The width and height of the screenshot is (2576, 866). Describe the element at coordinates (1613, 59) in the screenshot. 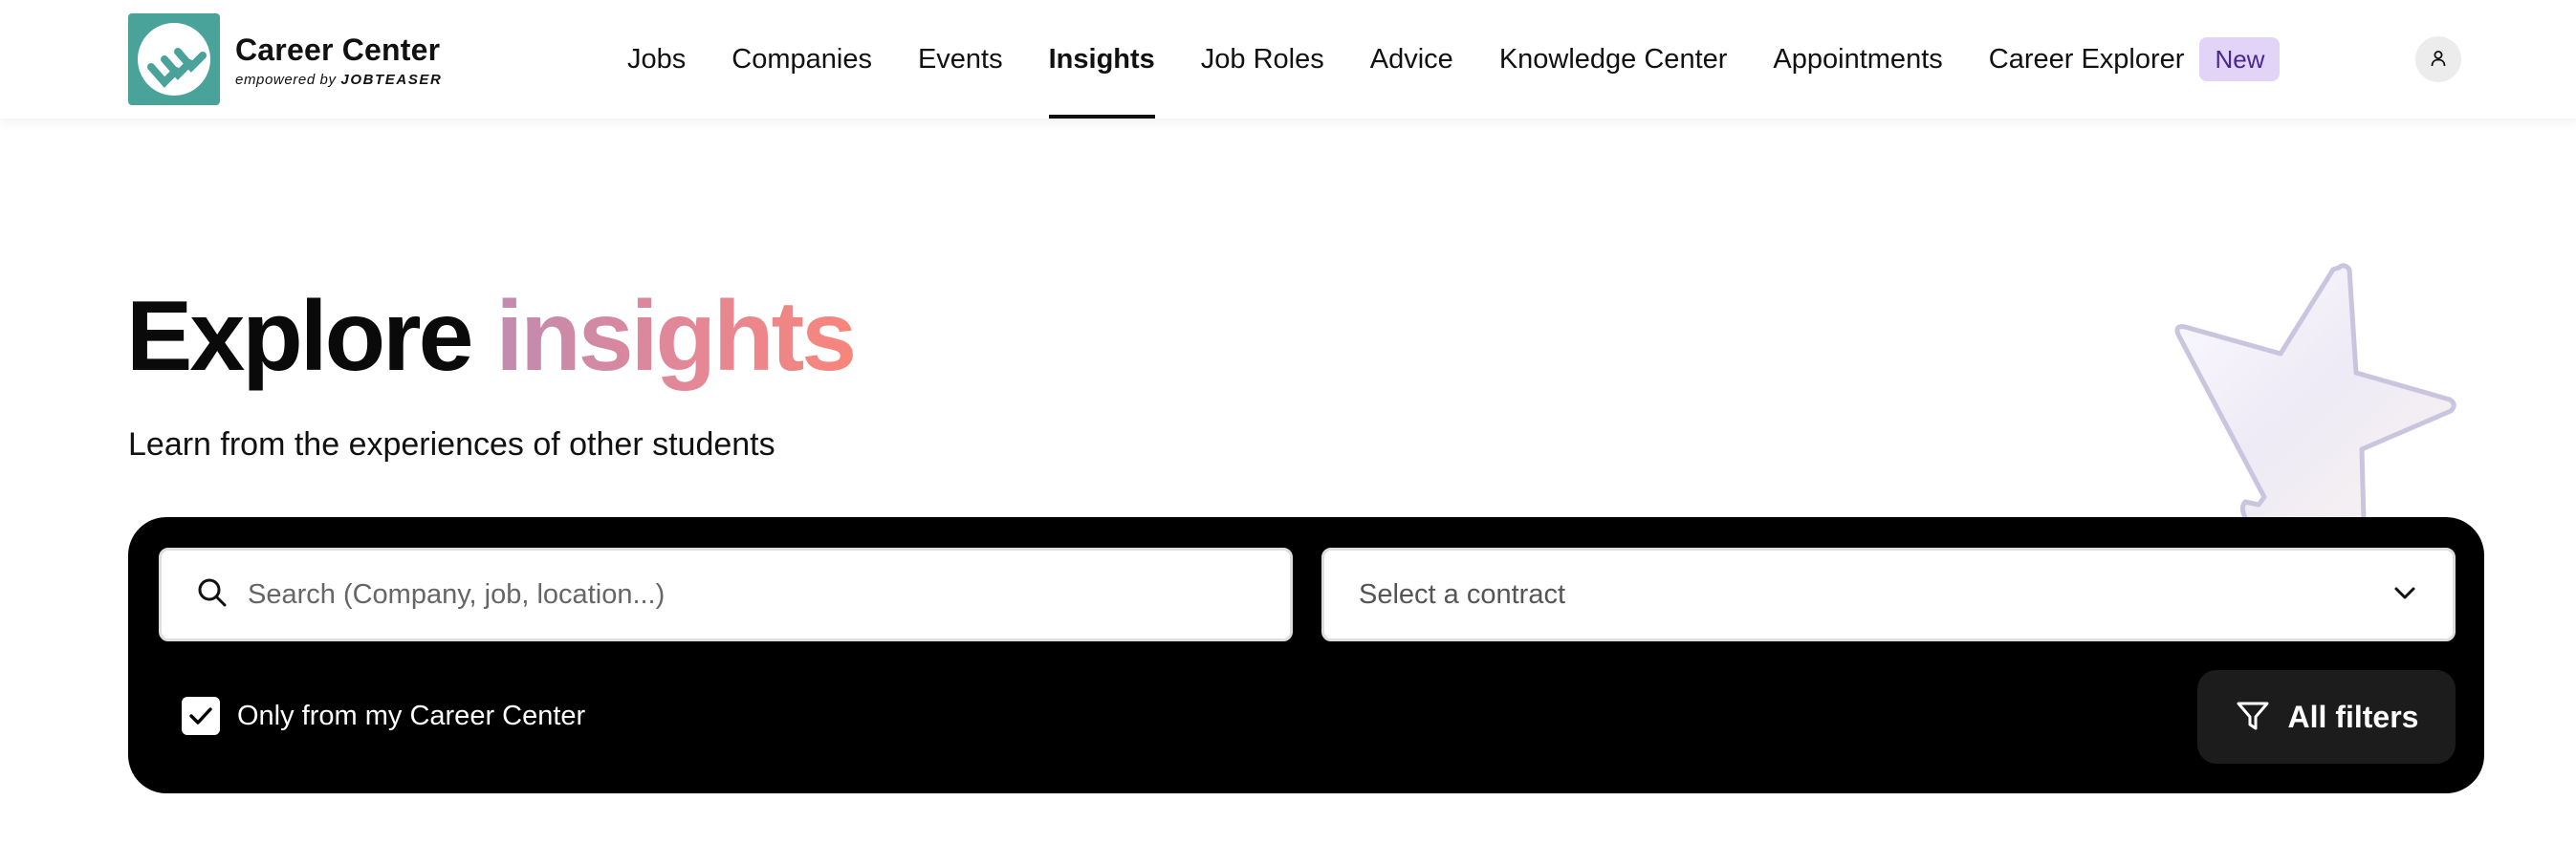

I see `nav-item-knowledge-center: Knowledge Center` at that location.